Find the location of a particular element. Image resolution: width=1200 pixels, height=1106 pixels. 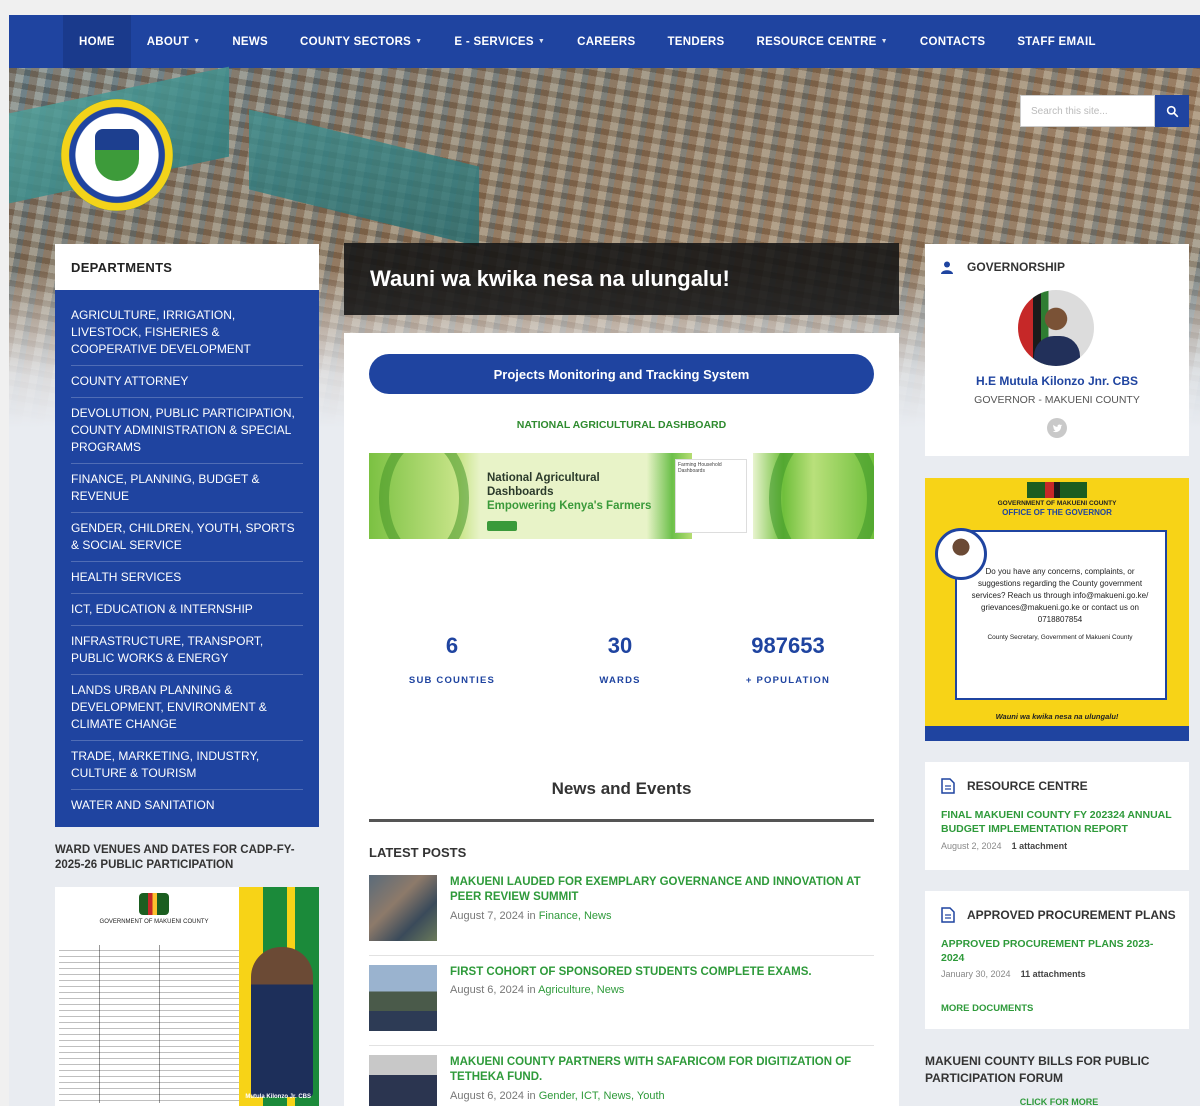

post-date: August 6, 2024 is located at coordinates (487, 1096).